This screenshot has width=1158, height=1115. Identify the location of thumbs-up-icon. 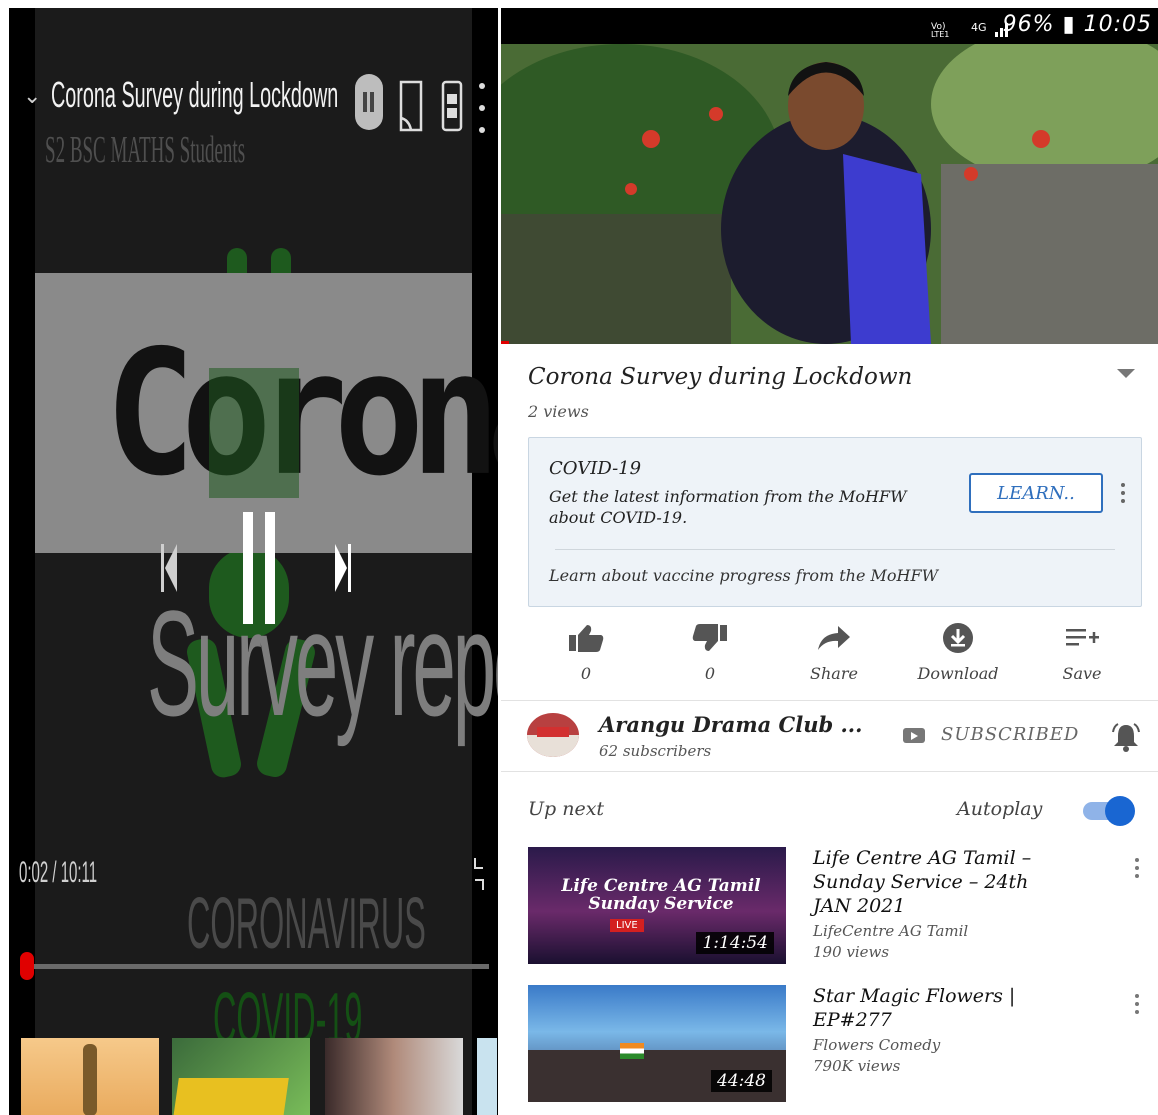
(586, 638).